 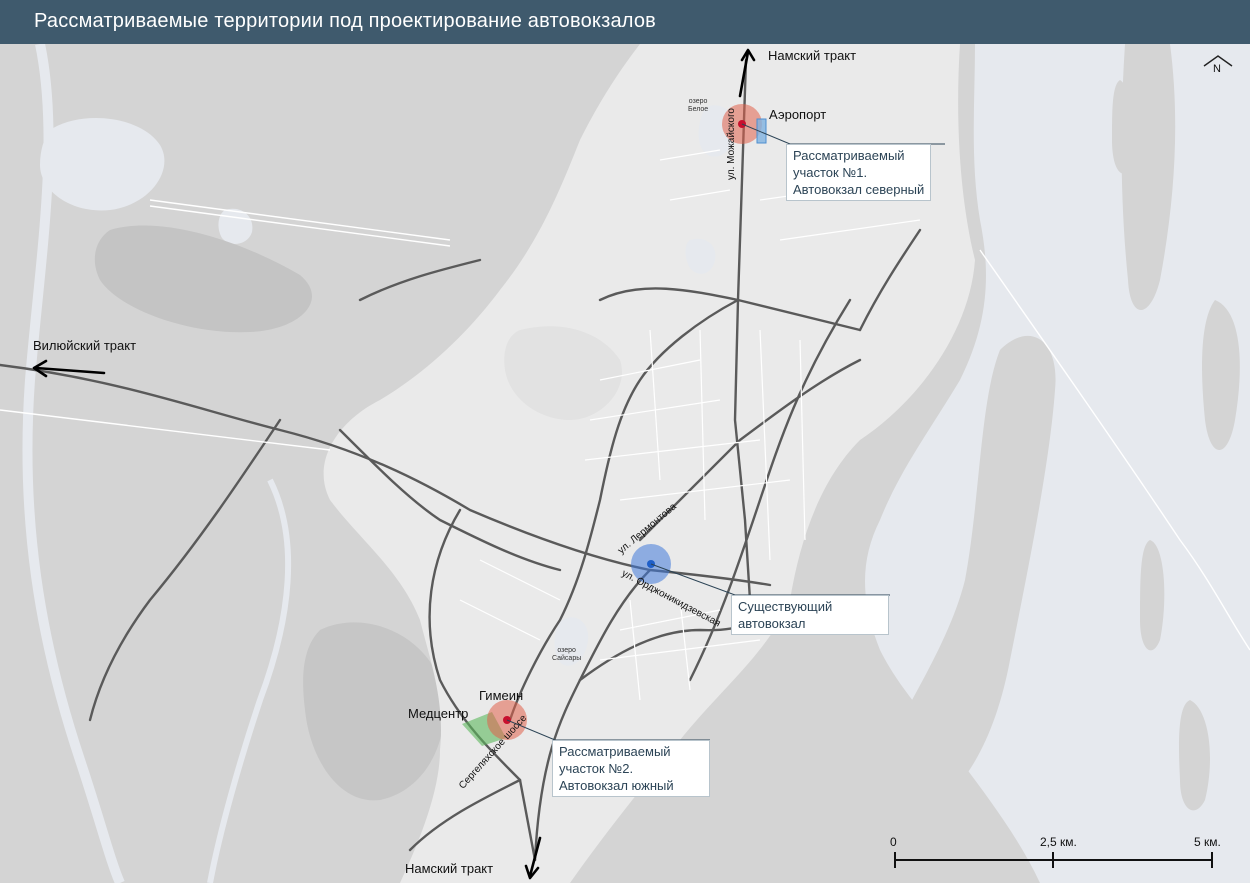 What do you see at coordinates (501, 695) in the screenshot?
I see `place-label-gimein: Гимеин` at bounding box center [501, 695].